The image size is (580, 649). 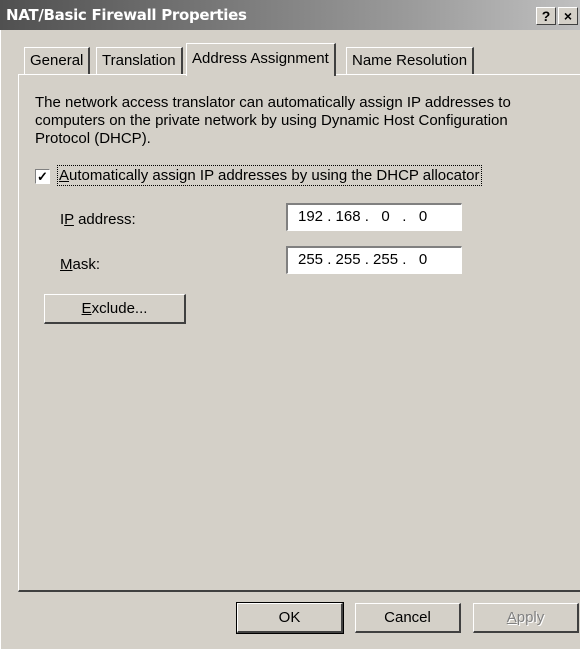 I want to click on close-icon: ×, so click(x=568, y=16).